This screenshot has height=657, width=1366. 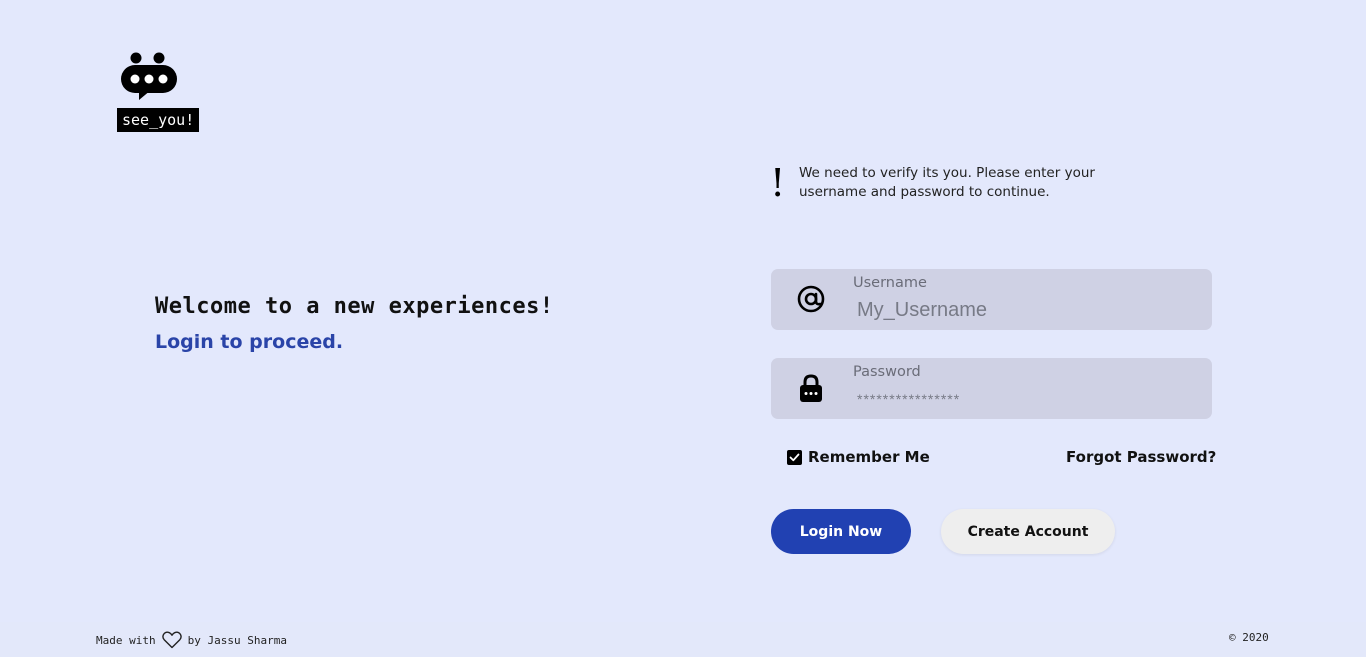 What do you see at coordinates (869, 457) in the screenshot?
I see `remember-me-label: Remember Me` at bounding box center [869, 457].